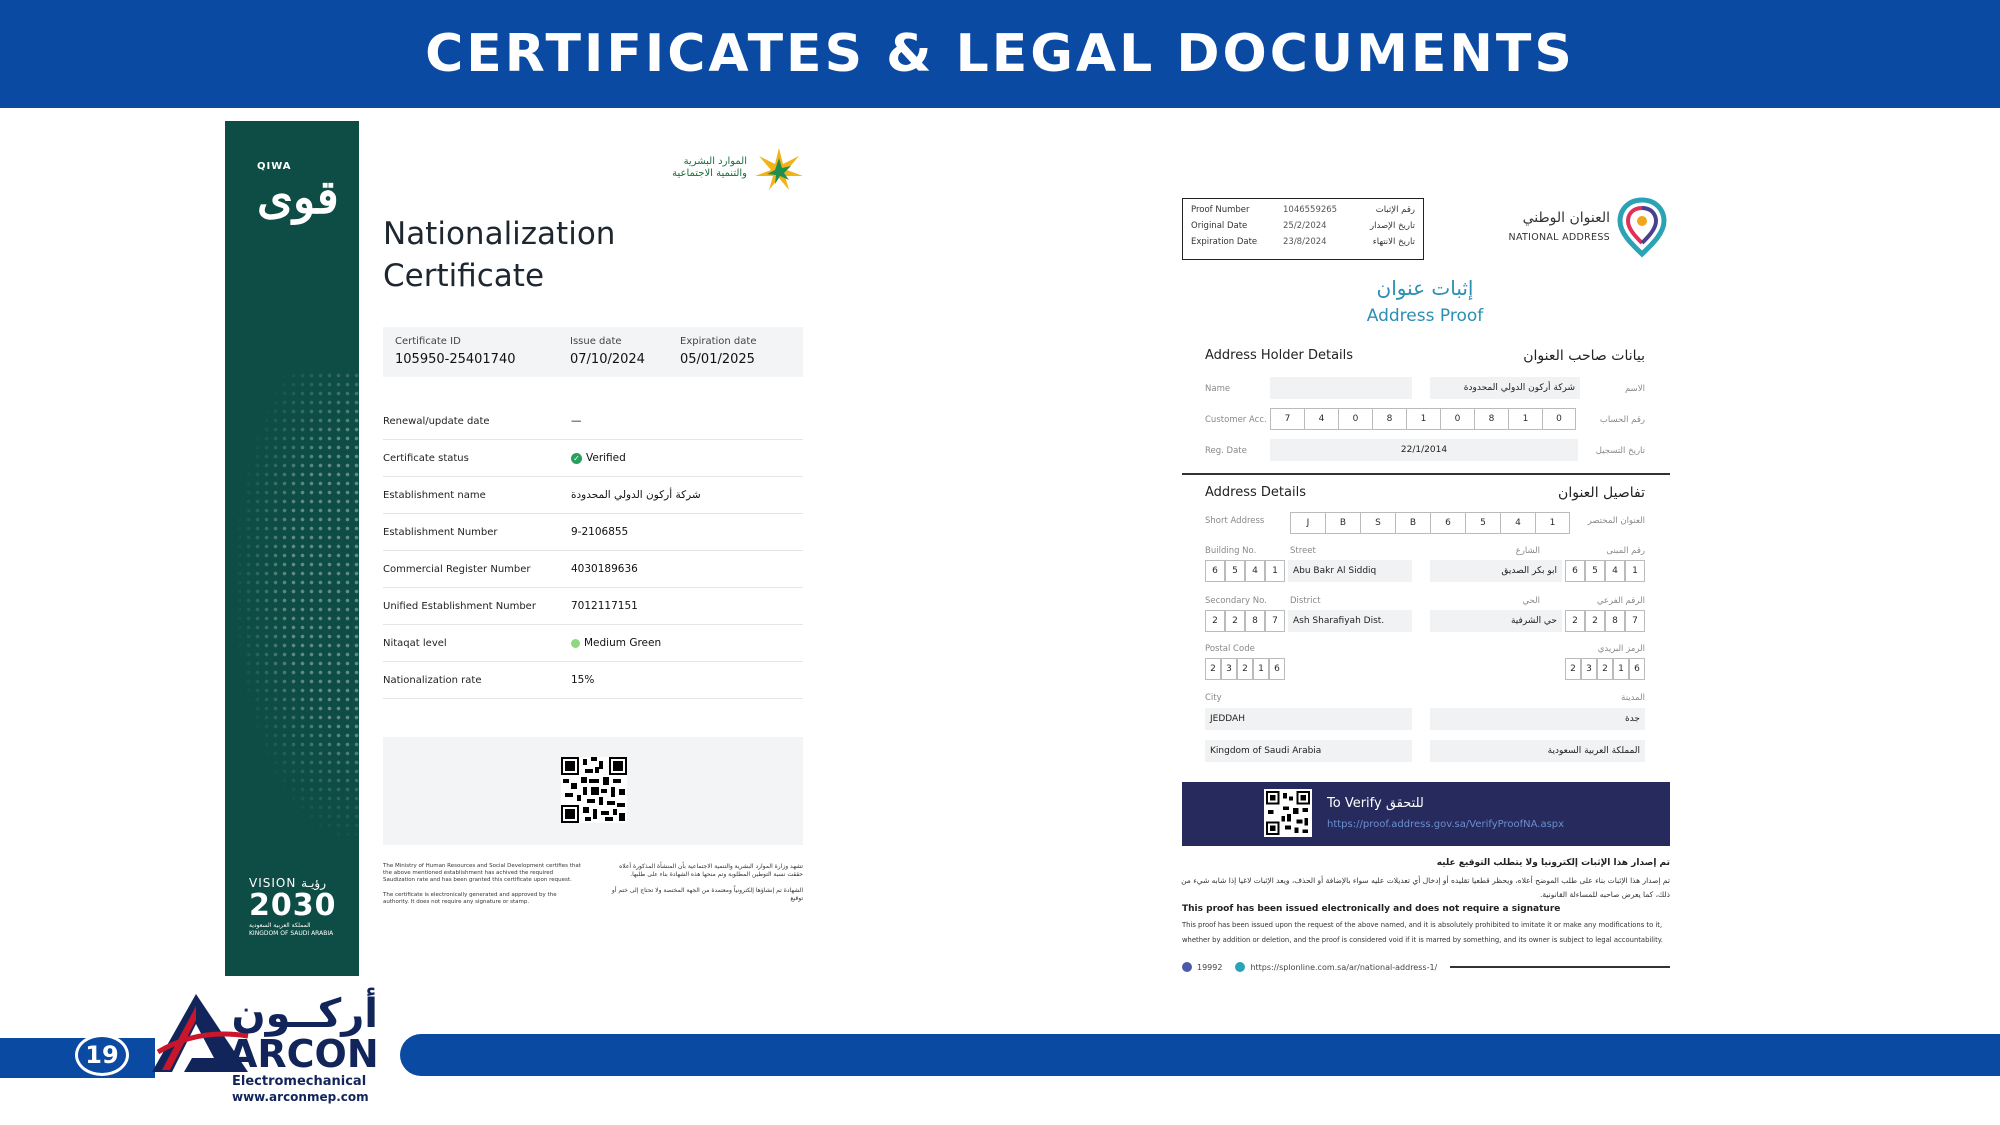  I want to click on ministry-logo-text: الموارد البشرية والتنمية الاجتماعية, so click(706, 168).